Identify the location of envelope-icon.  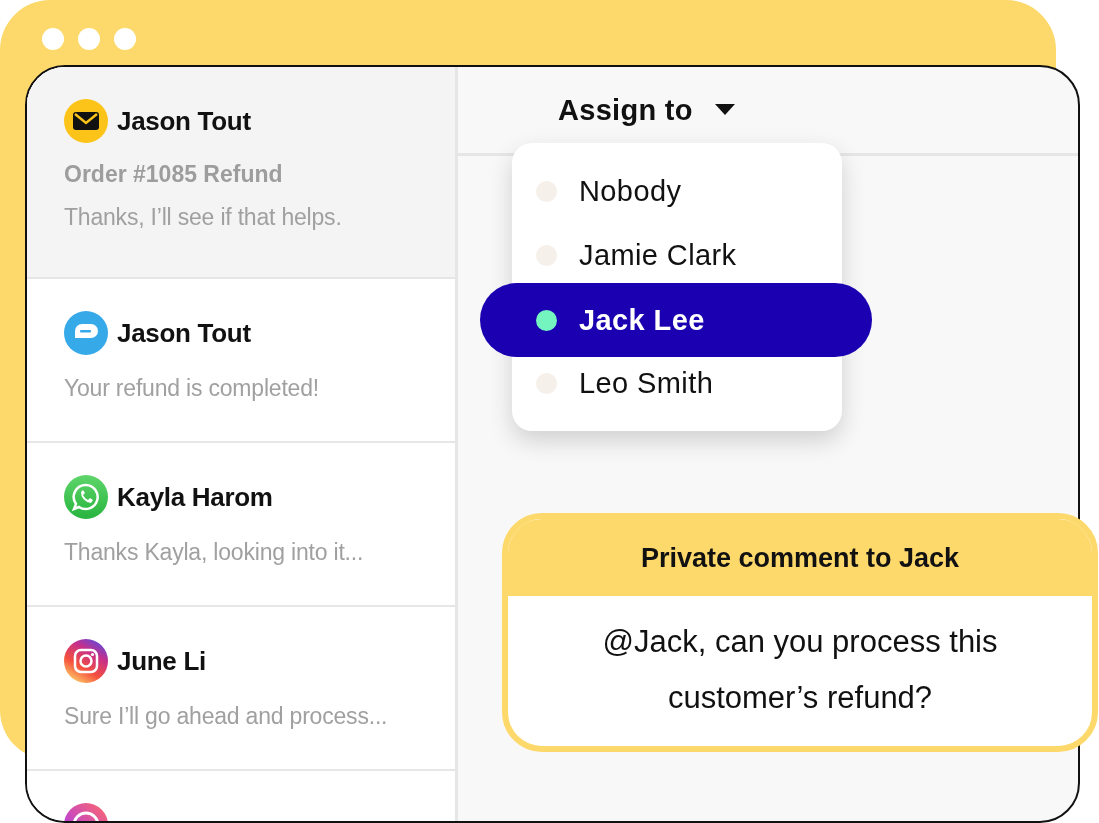
(86, 121).